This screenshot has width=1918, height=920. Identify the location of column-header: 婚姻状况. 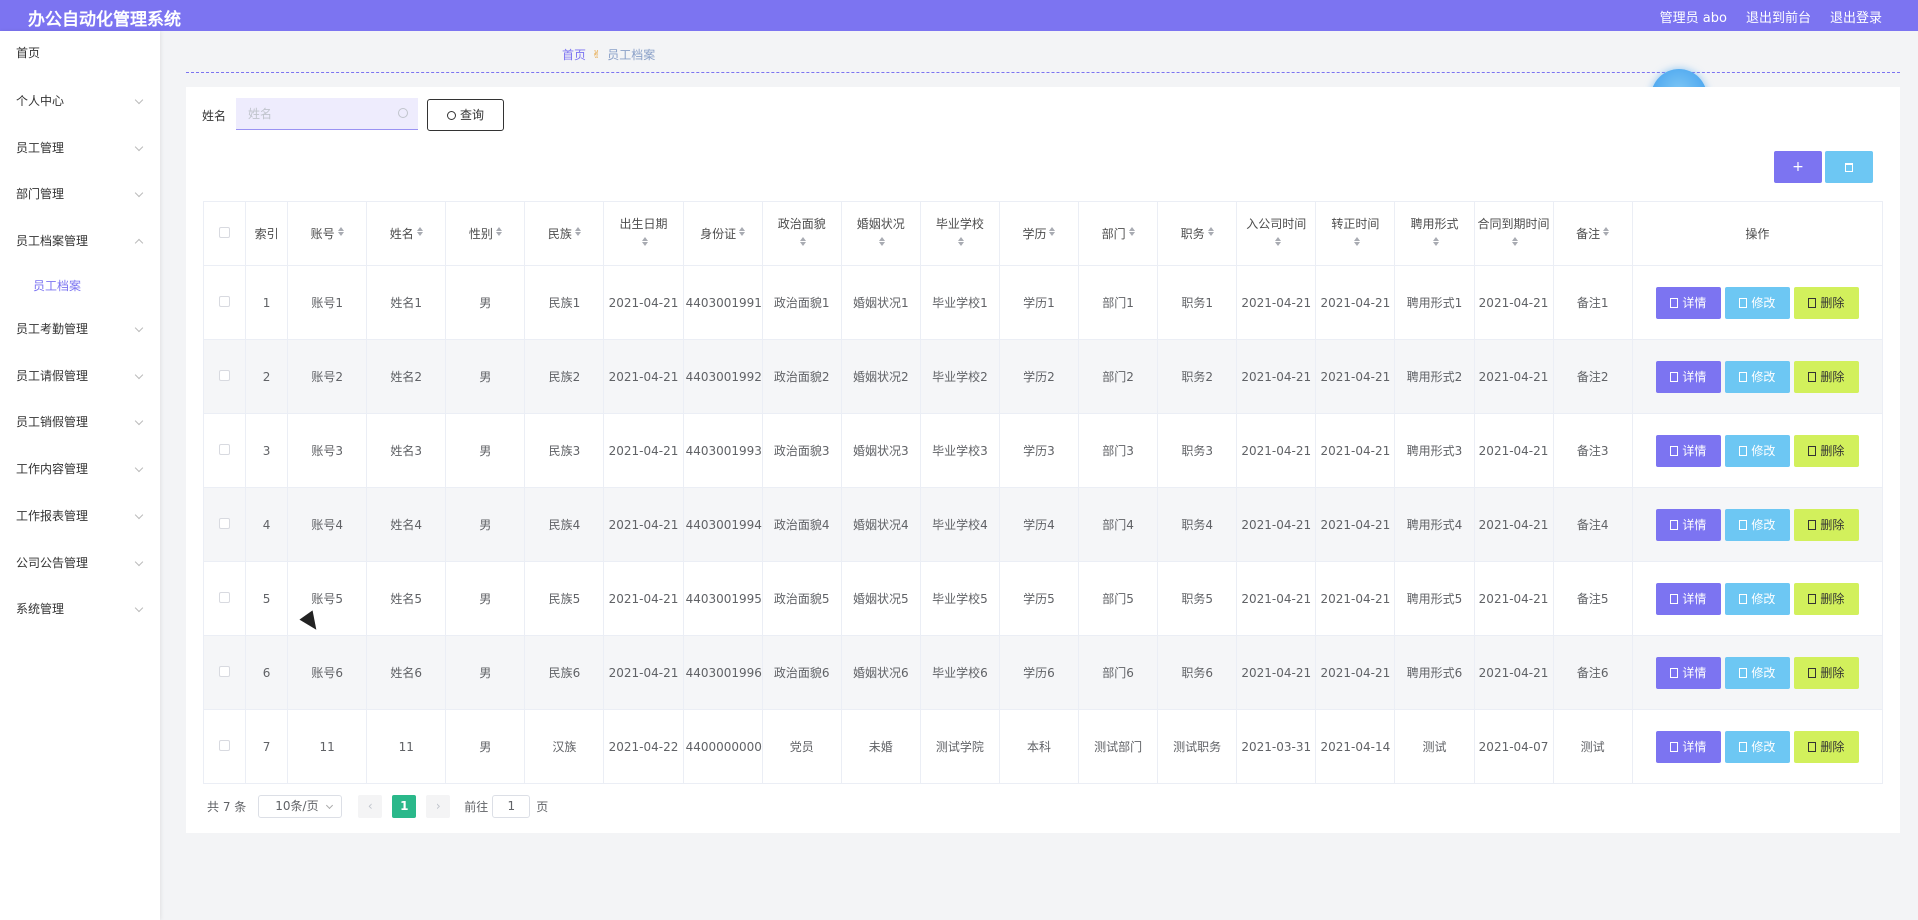
(880, 233).